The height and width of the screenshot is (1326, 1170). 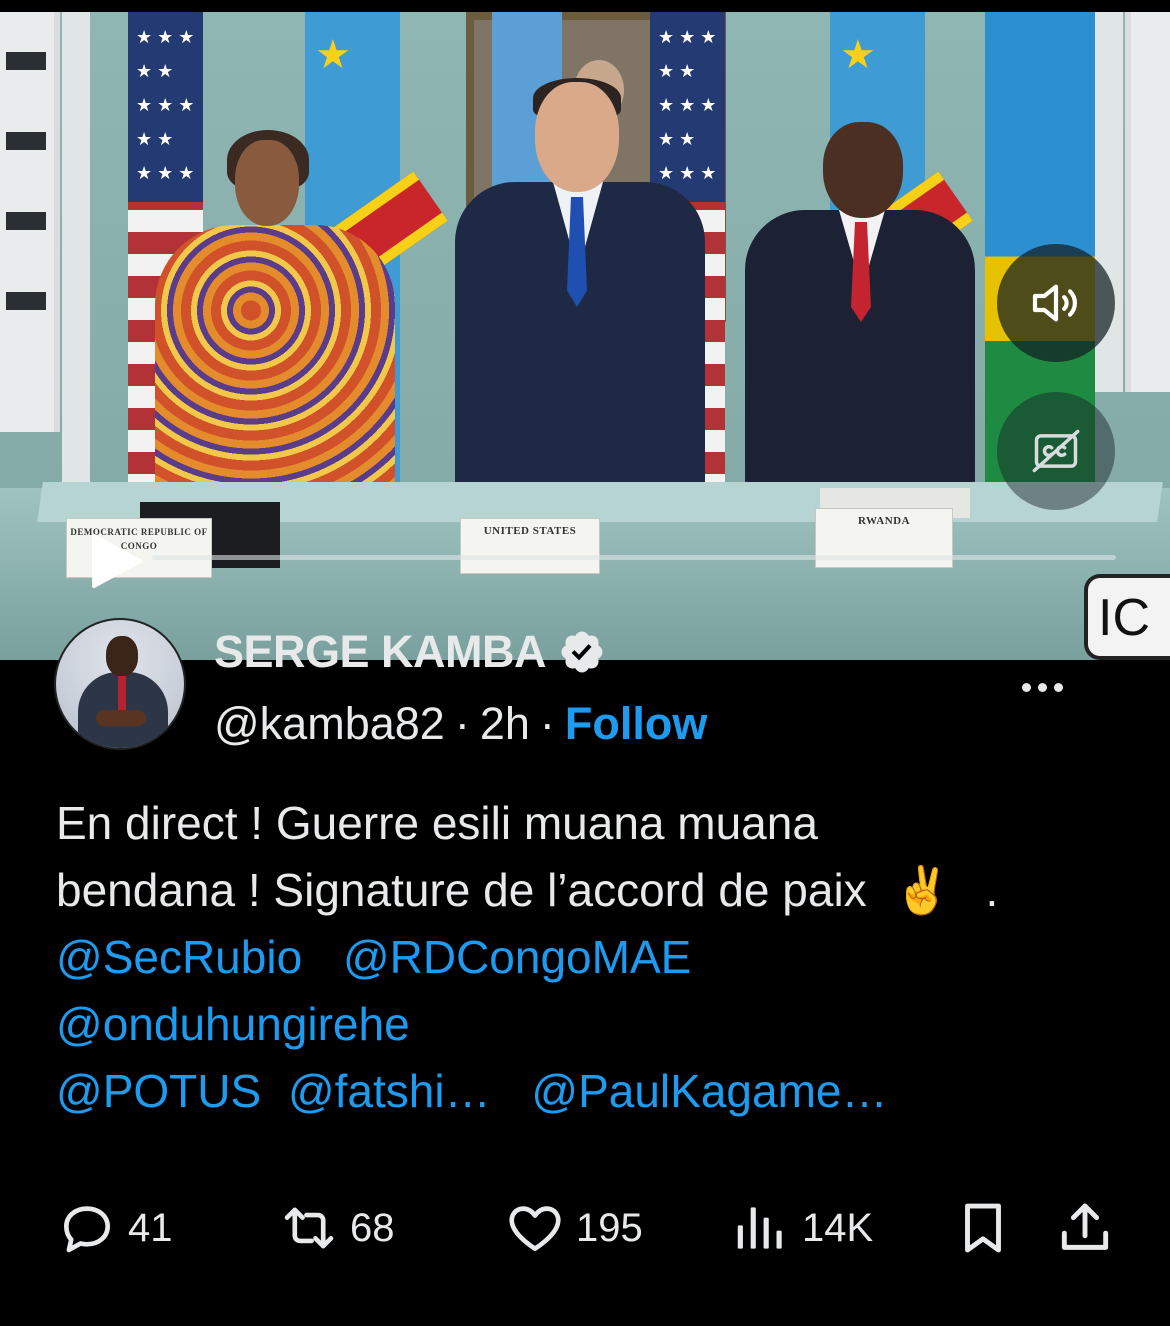 I want to click on corner-sign: IC, so click(x=1127, y=617).